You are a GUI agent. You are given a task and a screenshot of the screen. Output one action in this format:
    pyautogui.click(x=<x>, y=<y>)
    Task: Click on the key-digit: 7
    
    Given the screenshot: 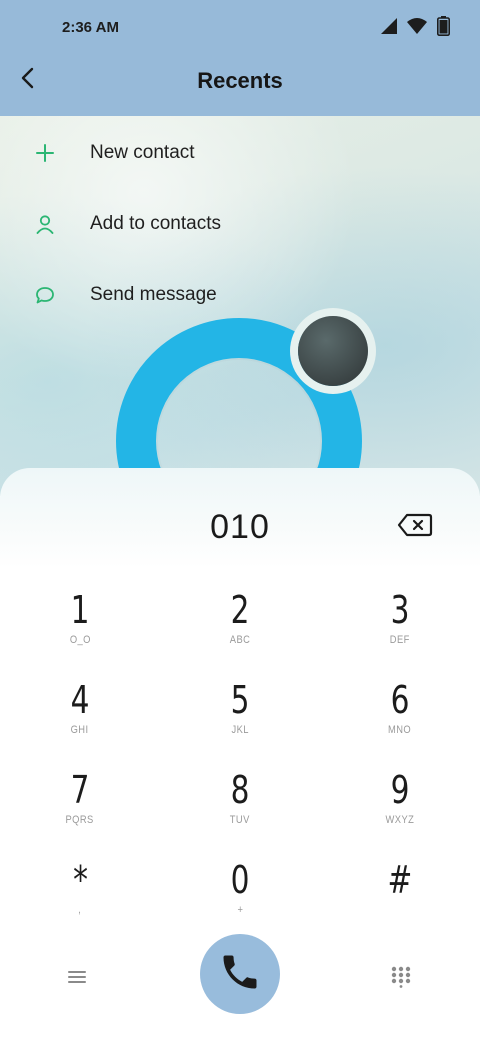 What is the action you would take?
    pyautogui.click(x=80, y=790)
    